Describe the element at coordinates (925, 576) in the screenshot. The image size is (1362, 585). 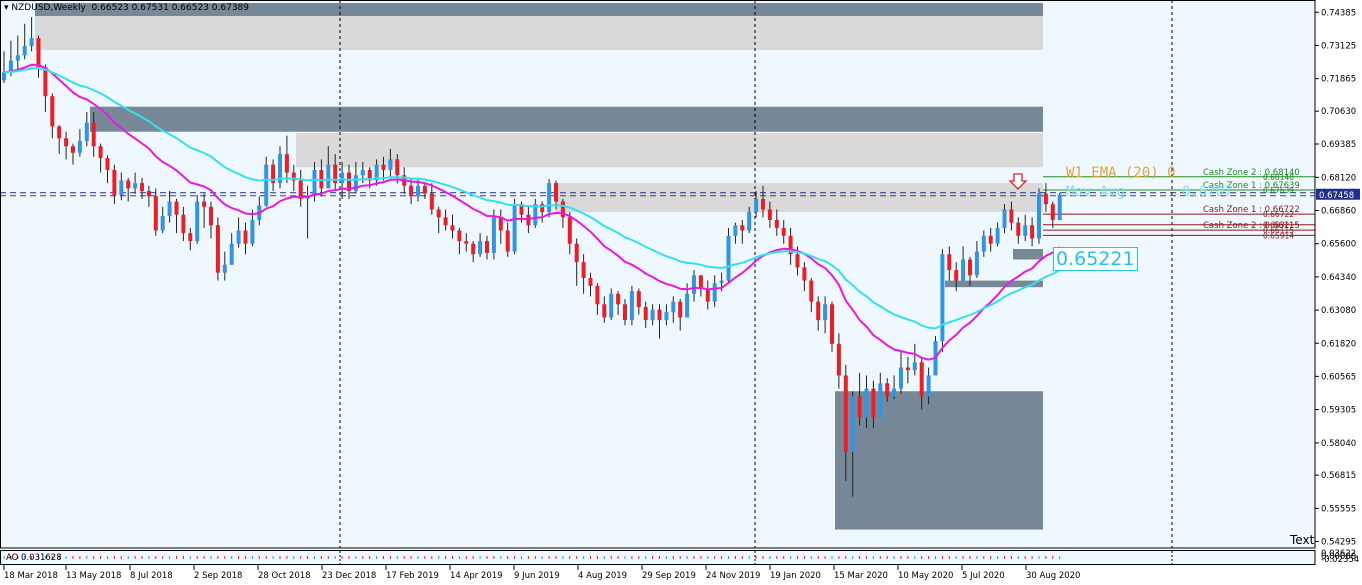
I see `x-tick-label: 10 May 2020` at that location.